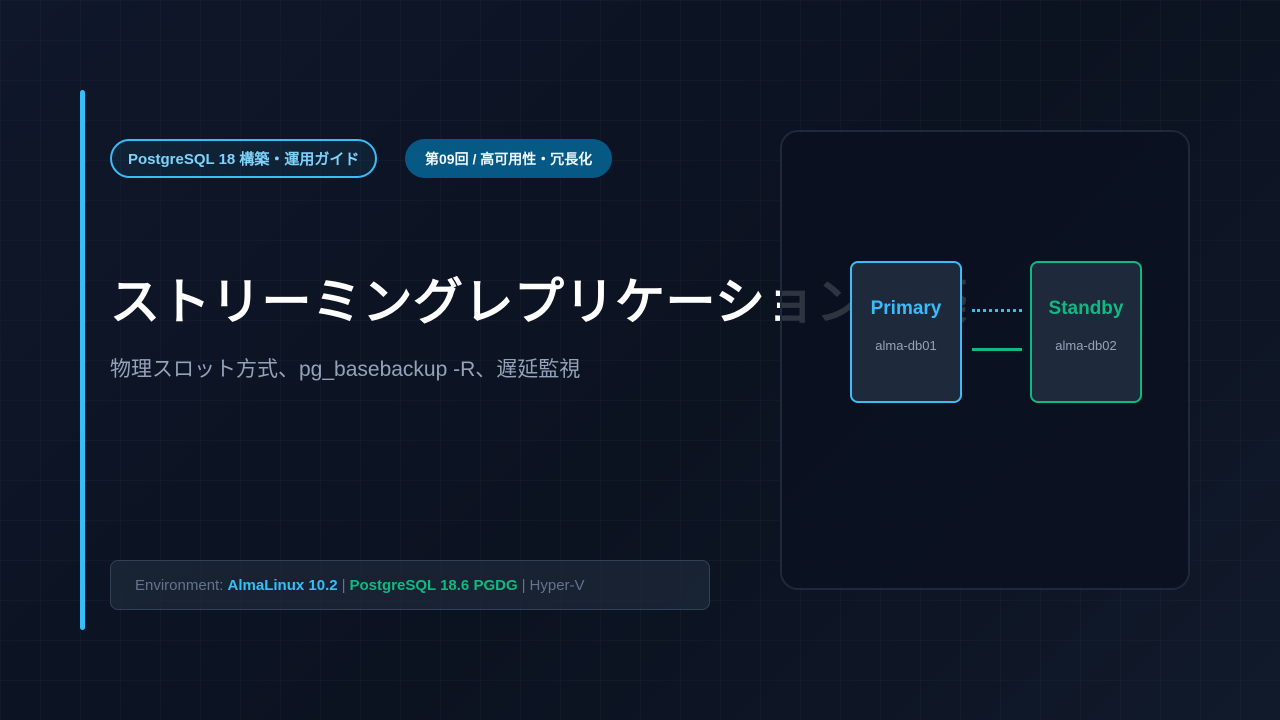  What do you see at coordinates (244, 158) in the screenshot?
I see `series-badge: PostgreSQL 18 構築・運用ガイド` at bounding box center [244, 158].